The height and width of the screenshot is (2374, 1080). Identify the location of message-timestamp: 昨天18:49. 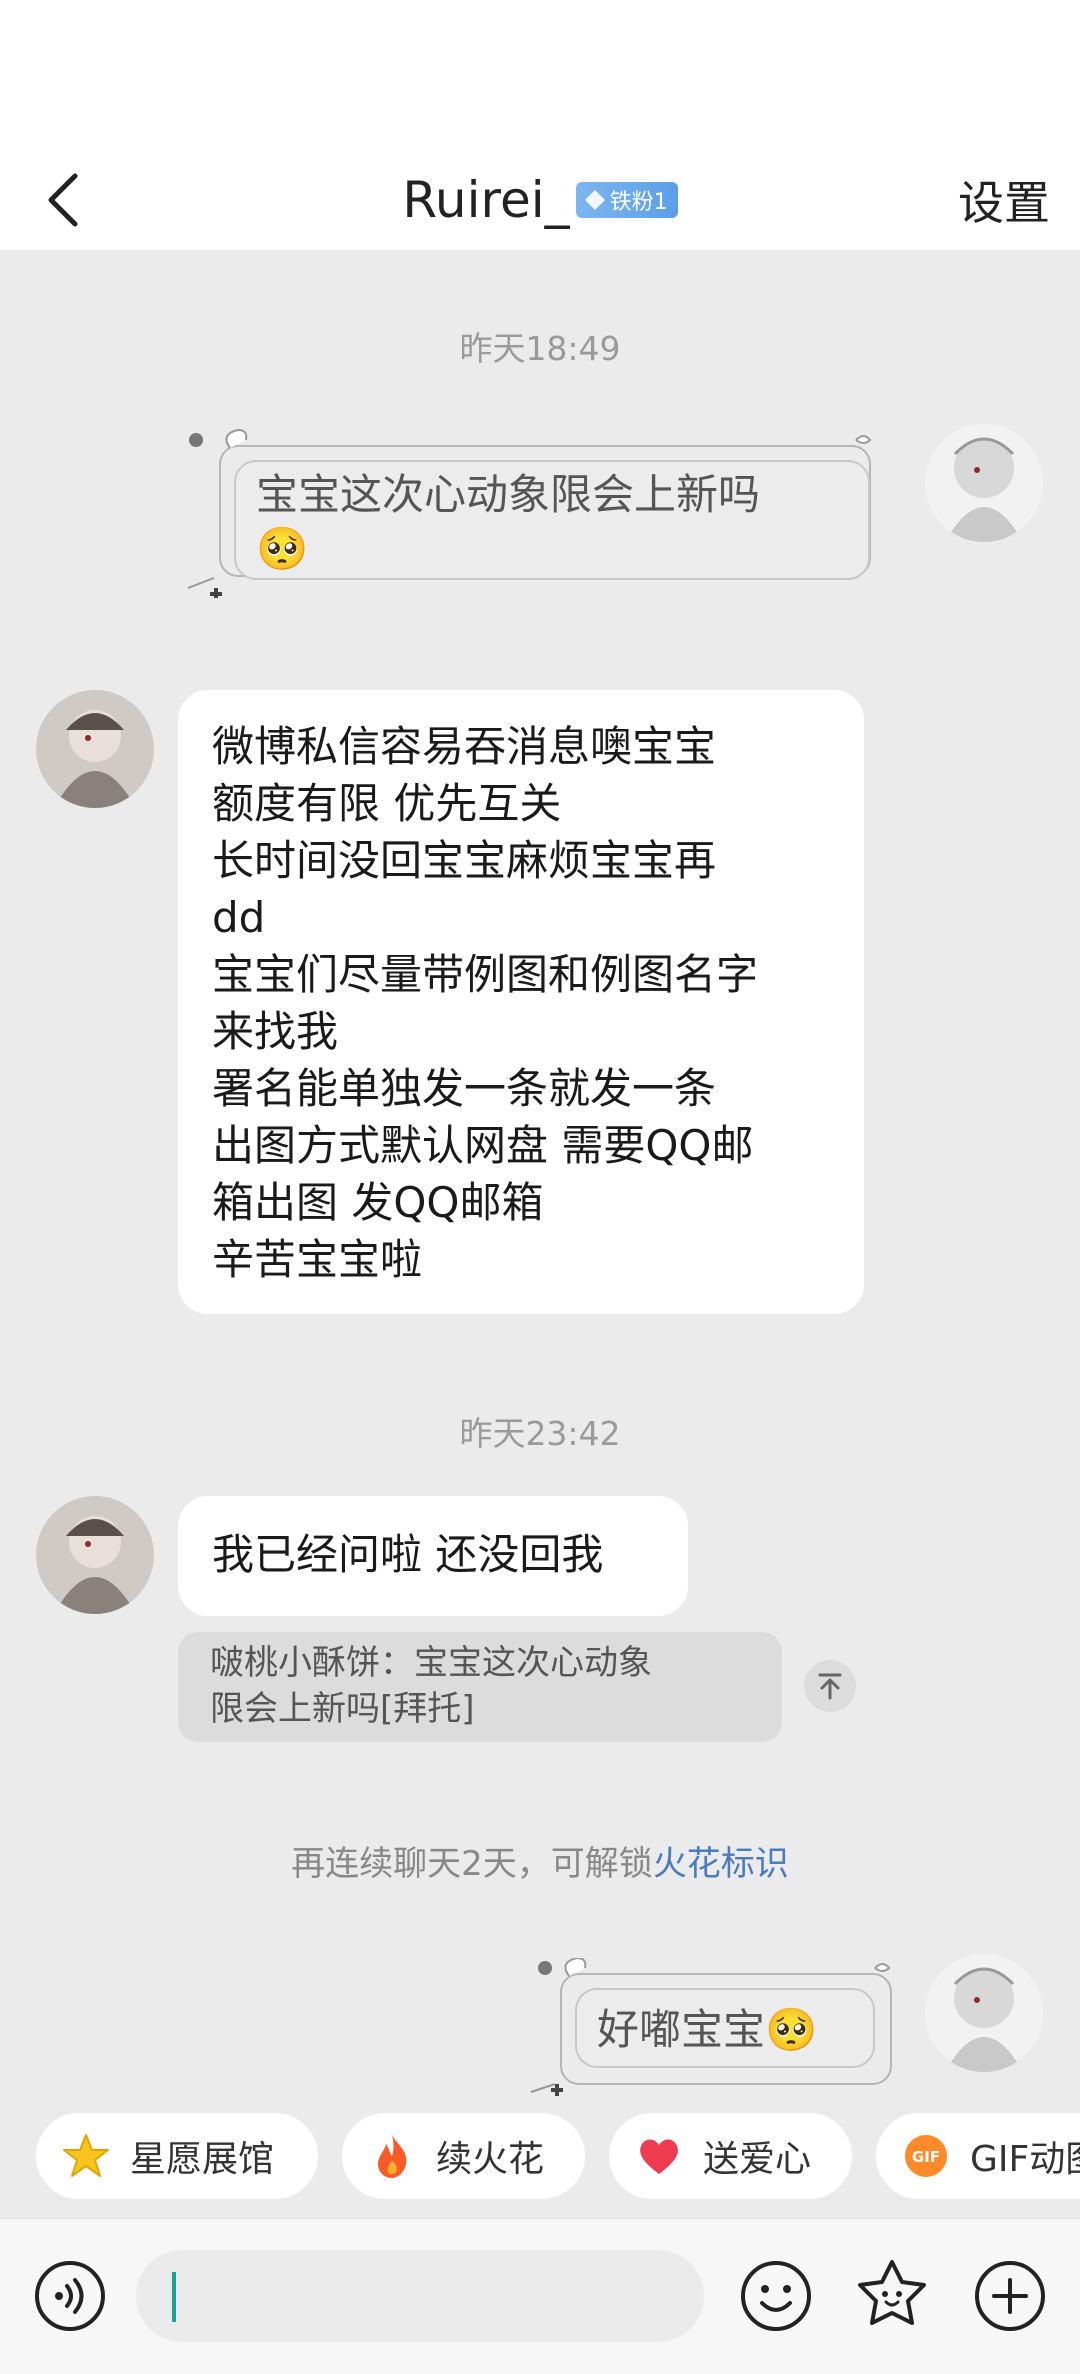
(540, 348).